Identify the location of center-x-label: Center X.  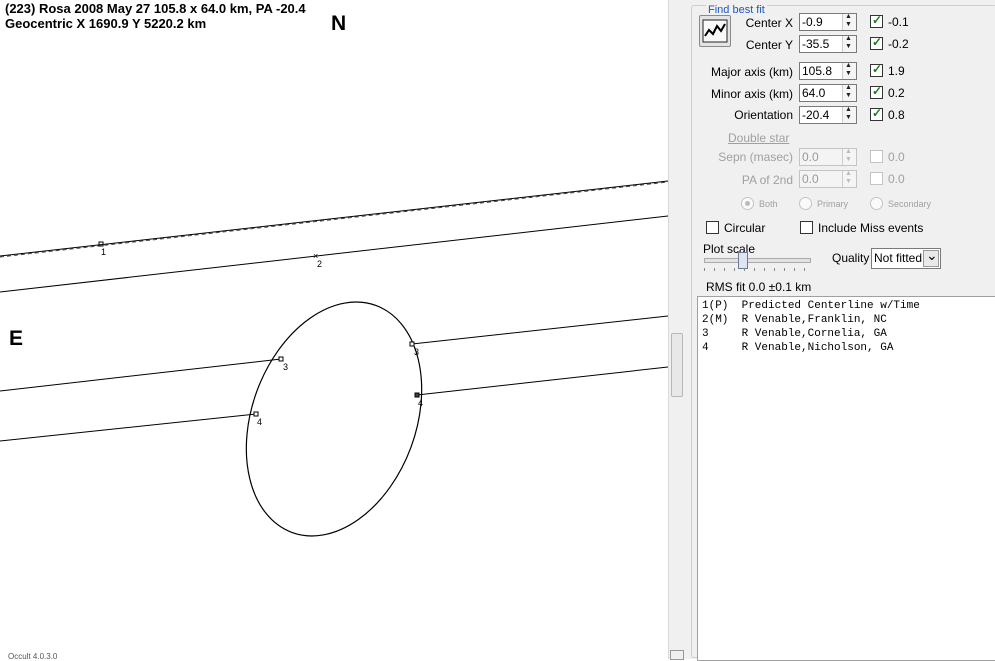
(769, 23).